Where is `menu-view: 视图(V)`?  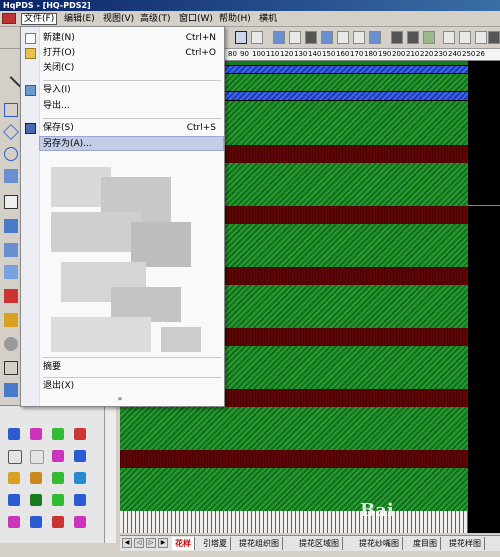
menu-view: 视图(V) is located at coordinates (118, 19).